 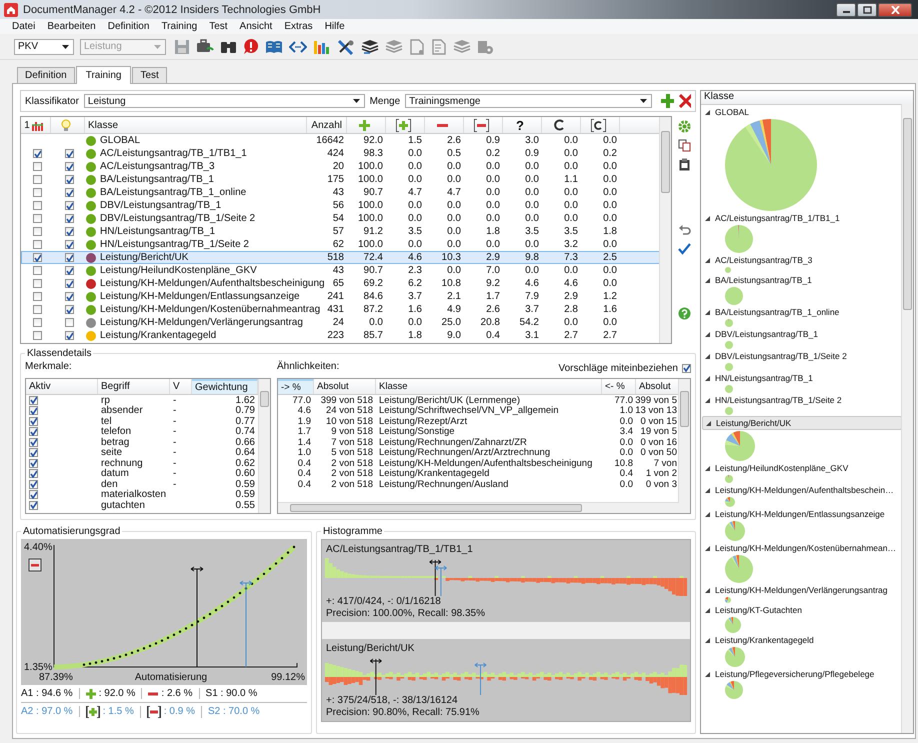 What do you see at coordinates (225, 386) in the screenshot?
I see `column-header: Gewichtung` at bounding box center [225, 386].